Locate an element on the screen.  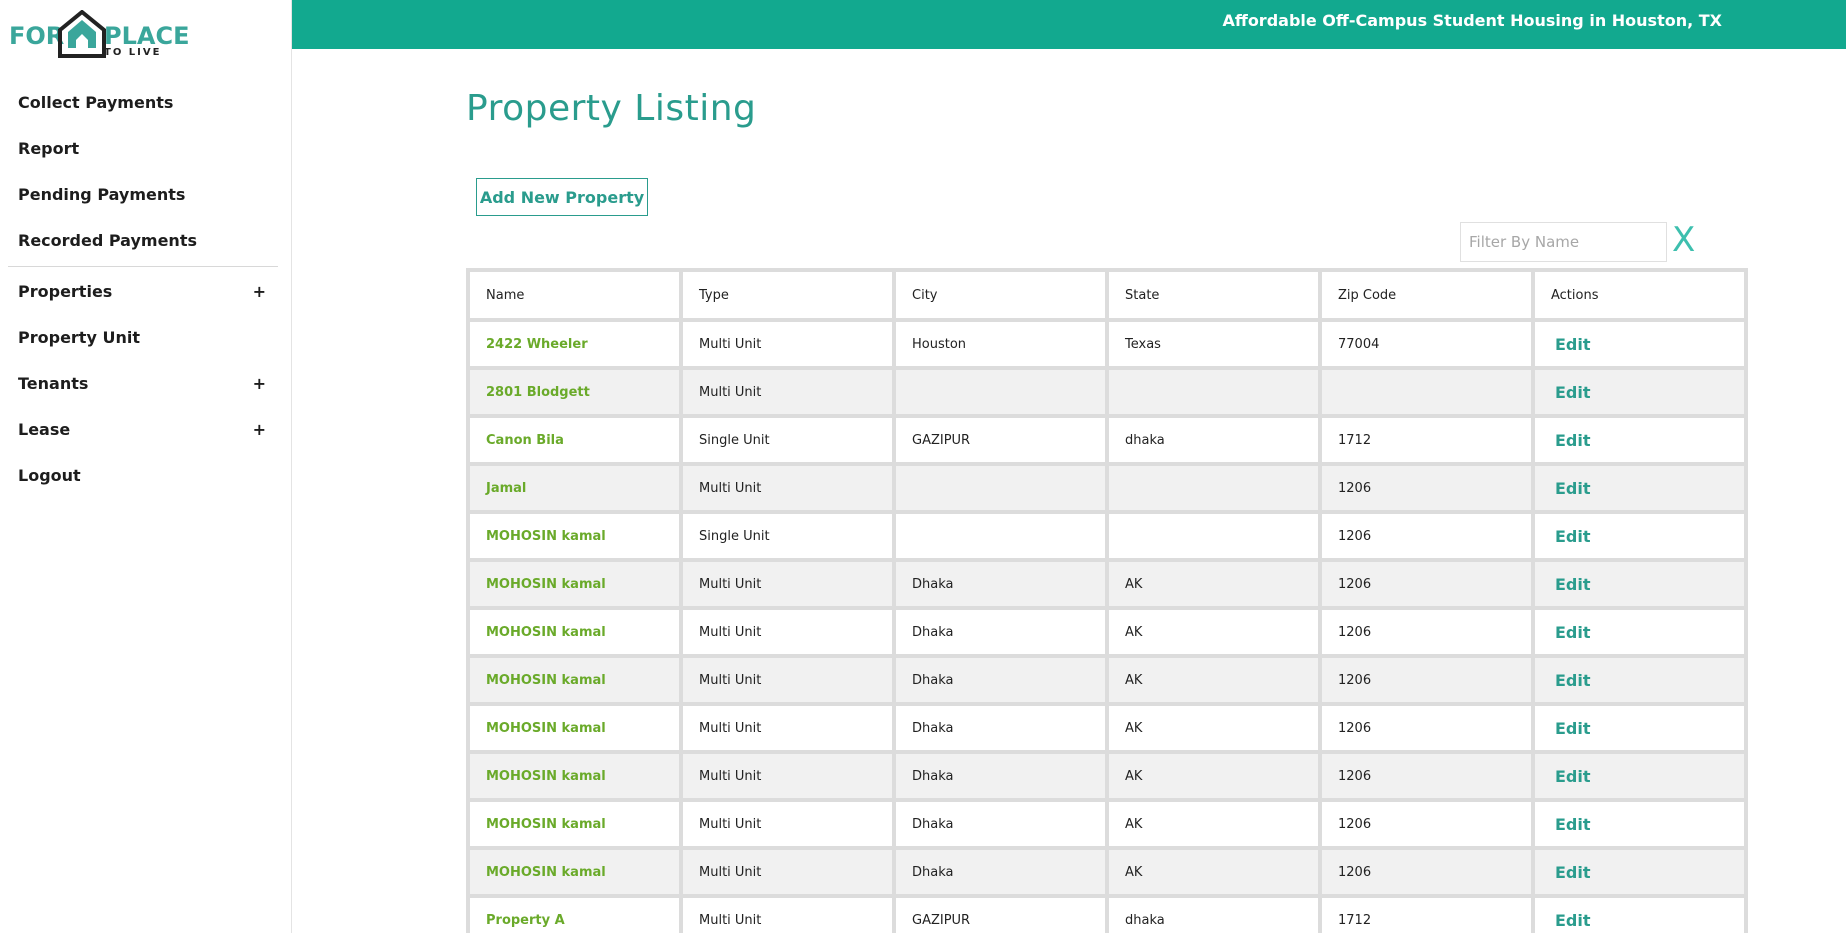
sidebar-item-collect-payments: Collect Payments is located at coordinates (146, 103).